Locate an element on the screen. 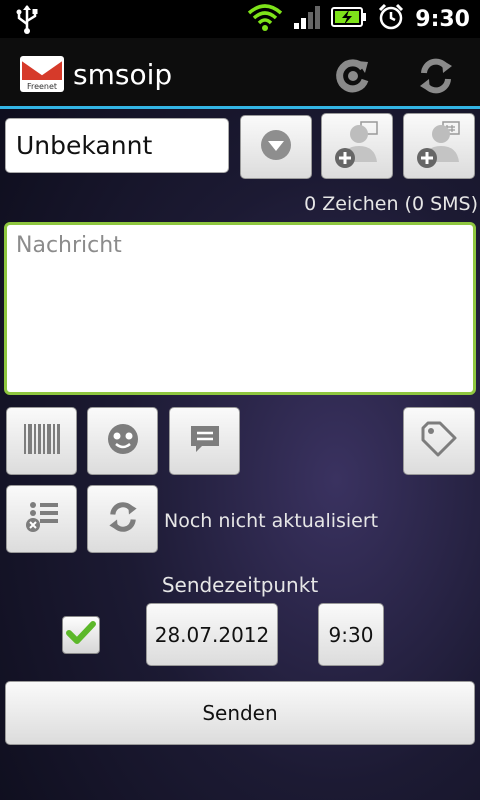 The width and height of the screenshot is (480, 800). update-status: Noch nicht aktualisiert is located at coordinates (271, 521).